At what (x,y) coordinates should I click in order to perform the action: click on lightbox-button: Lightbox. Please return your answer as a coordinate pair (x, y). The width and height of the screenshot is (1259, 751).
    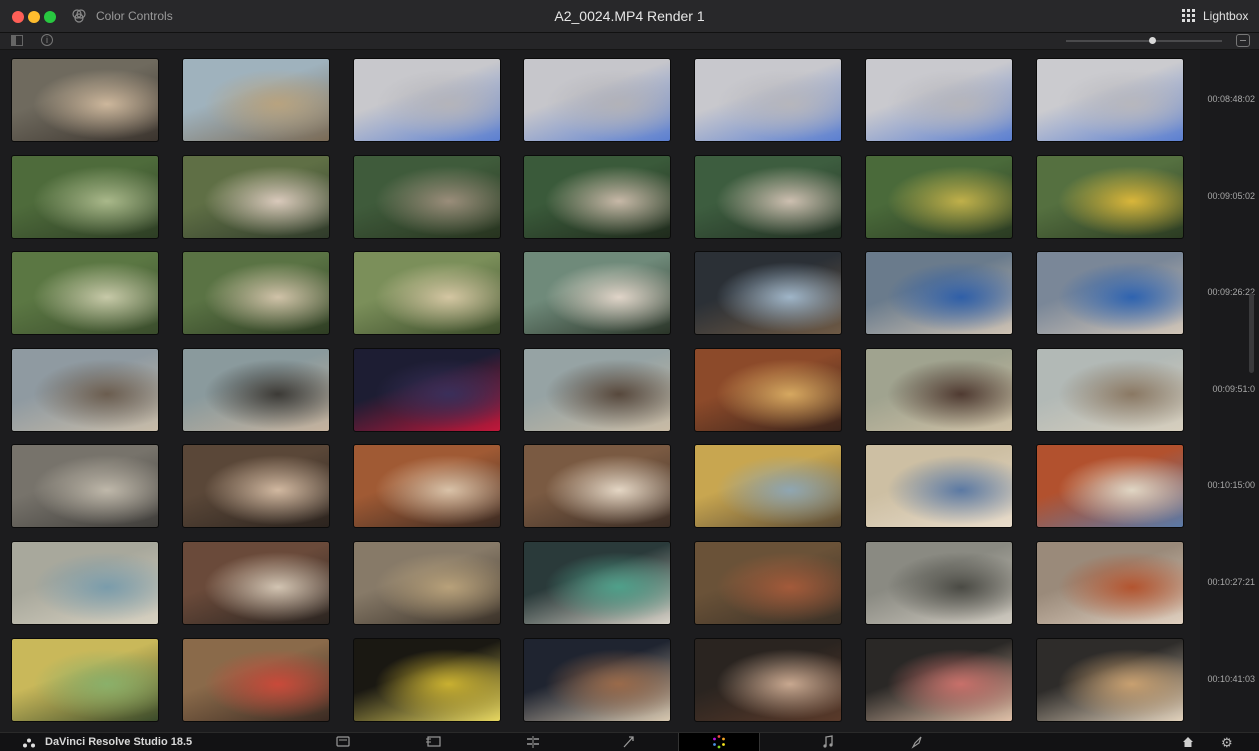
    Looking at the image, I should click on (1225, 16).